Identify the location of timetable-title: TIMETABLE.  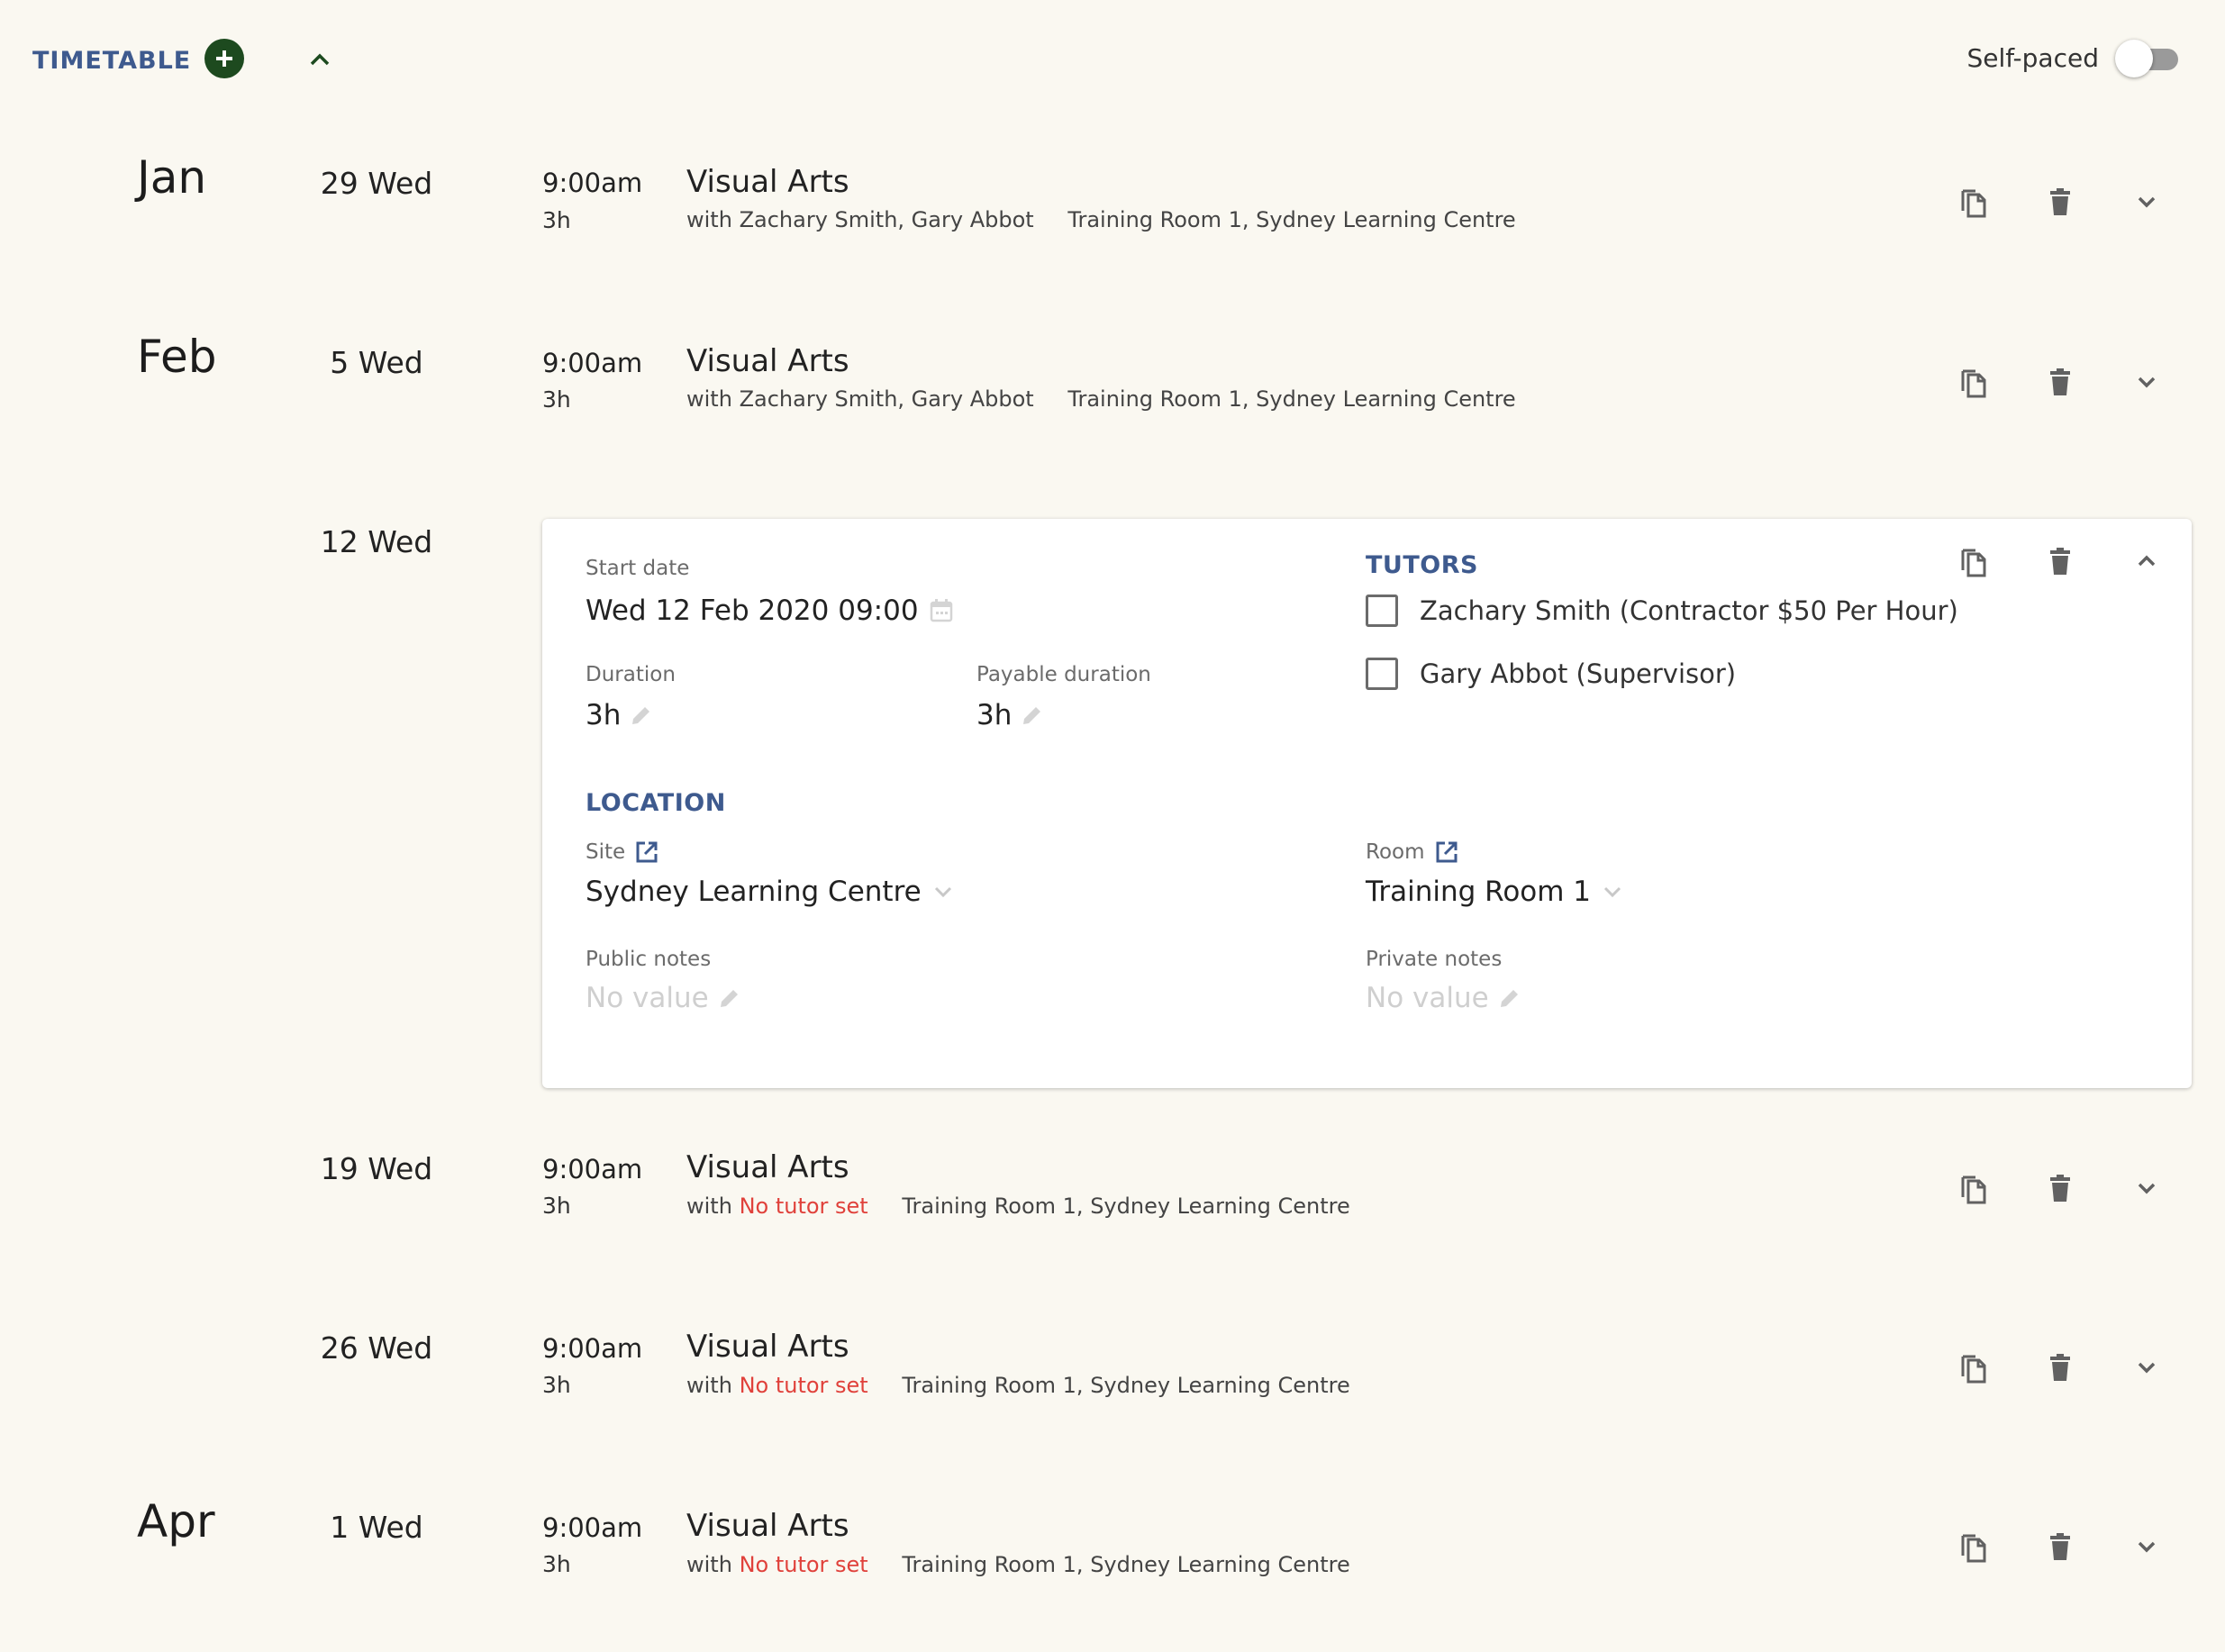
(112, 61).